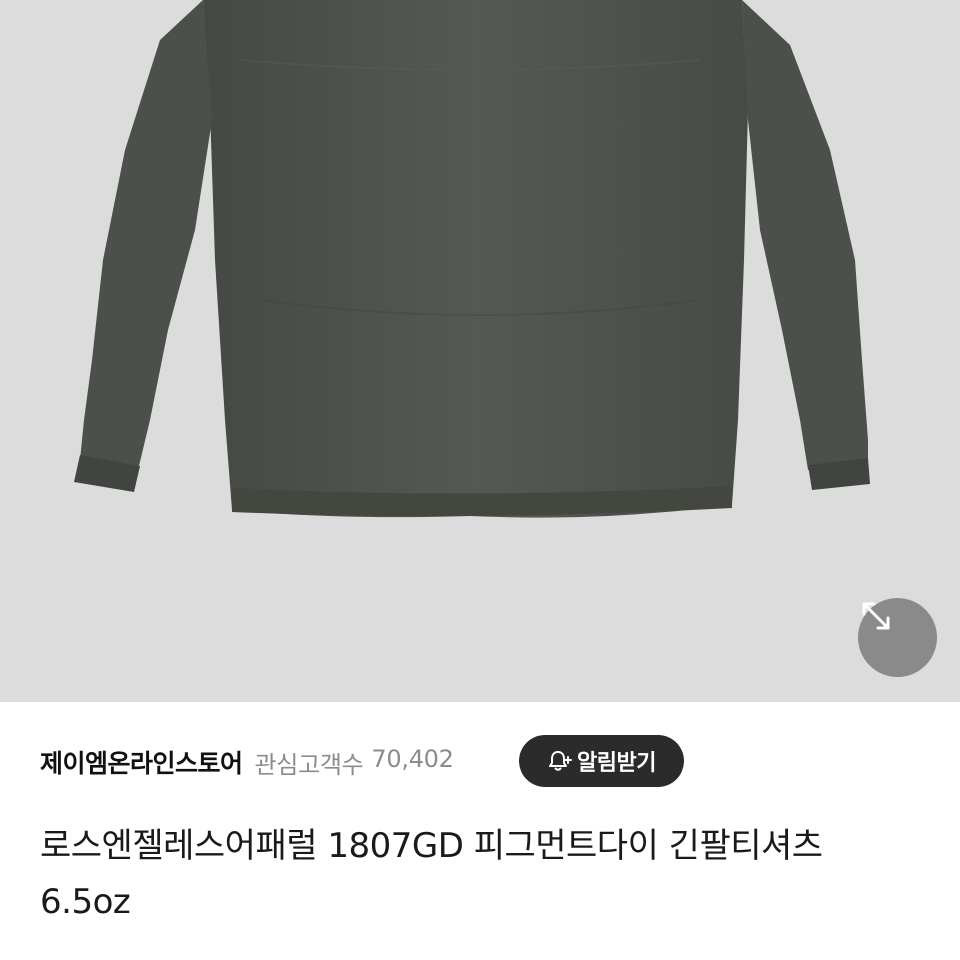 This screenshot has width=960, height=960. Describe the element at coordinates (412, 758) in the screenshot. I see `followers-value: 70,402` at that location.